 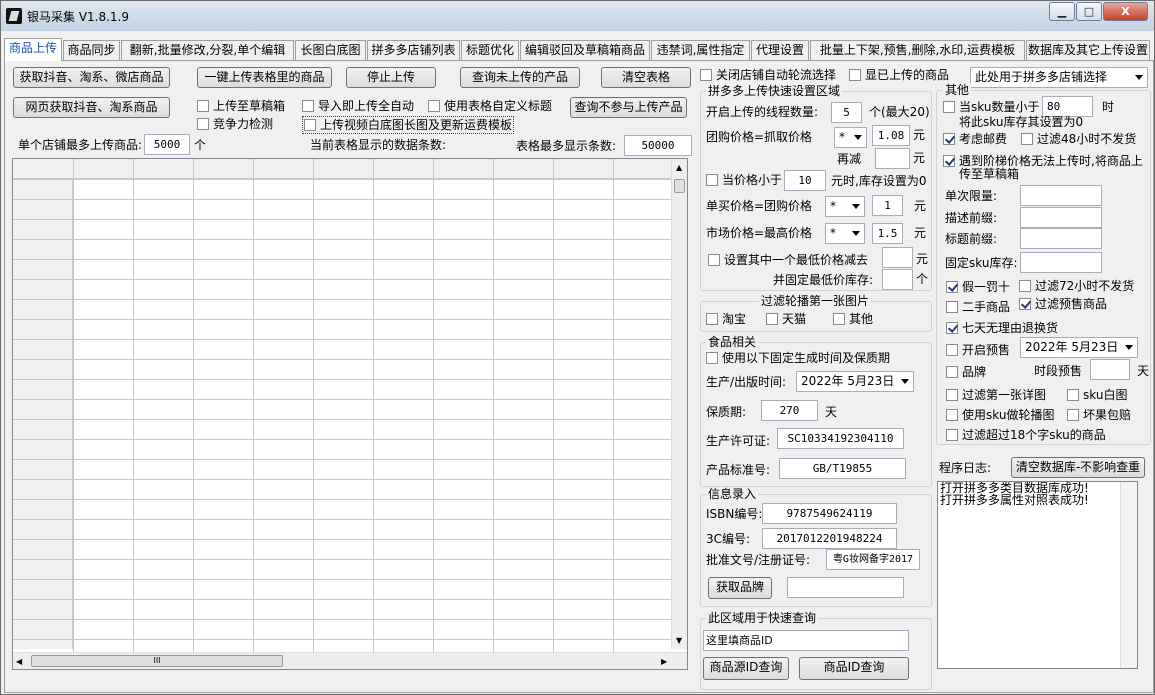 I want to click on desc-prefix-input, so click(x=1061, y=217).